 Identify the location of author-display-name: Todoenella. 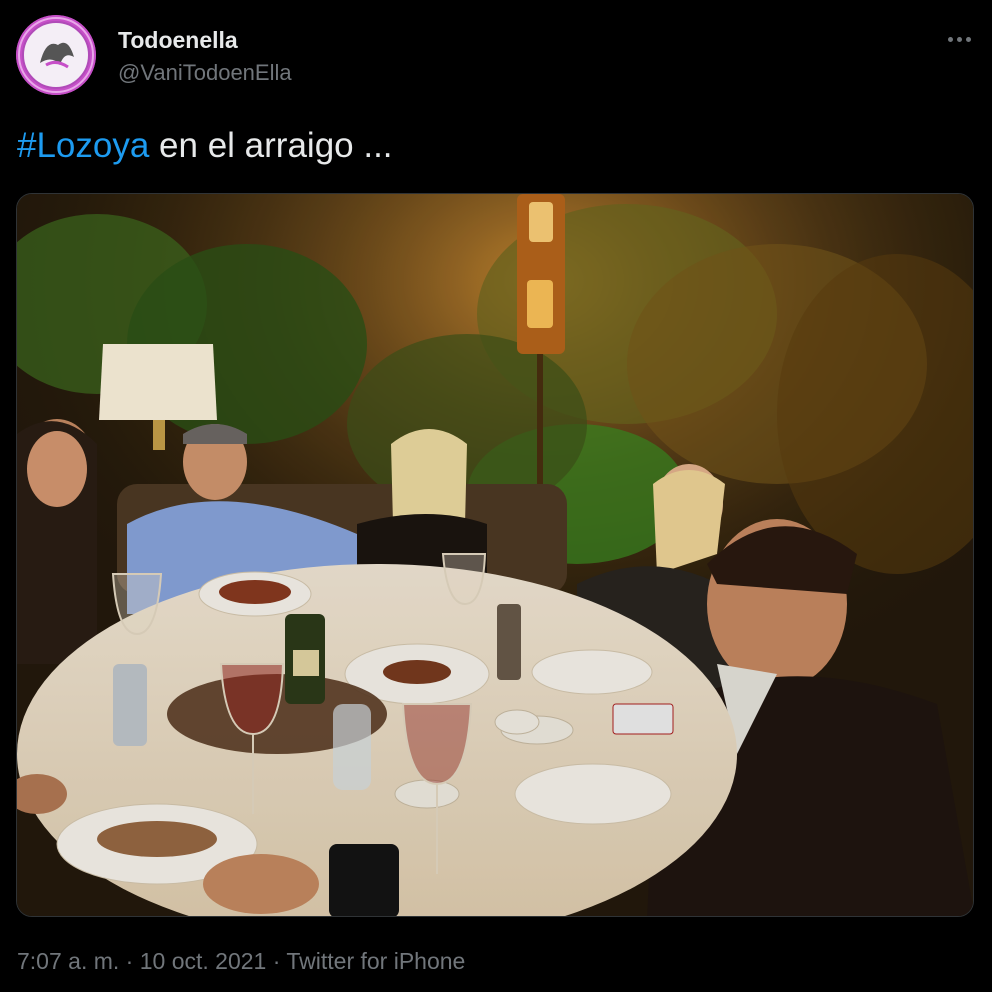
(178, 40).